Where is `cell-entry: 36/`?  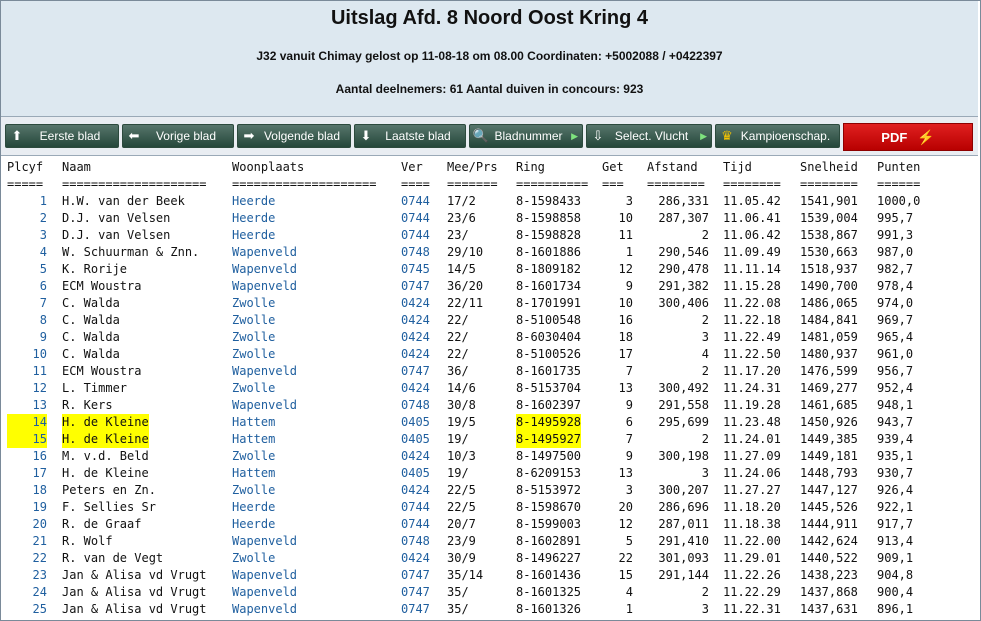 cell-entry: 36/ is located at coordinates (458, 371).